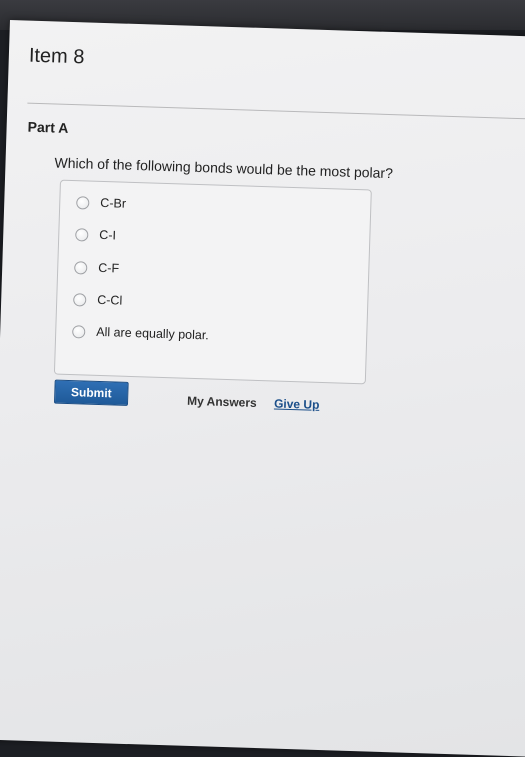 This screenshot has height=757, width=525. Describe the element at coordinates (109, 268) in the screenshot. I see `option-label: C-F` at that location.